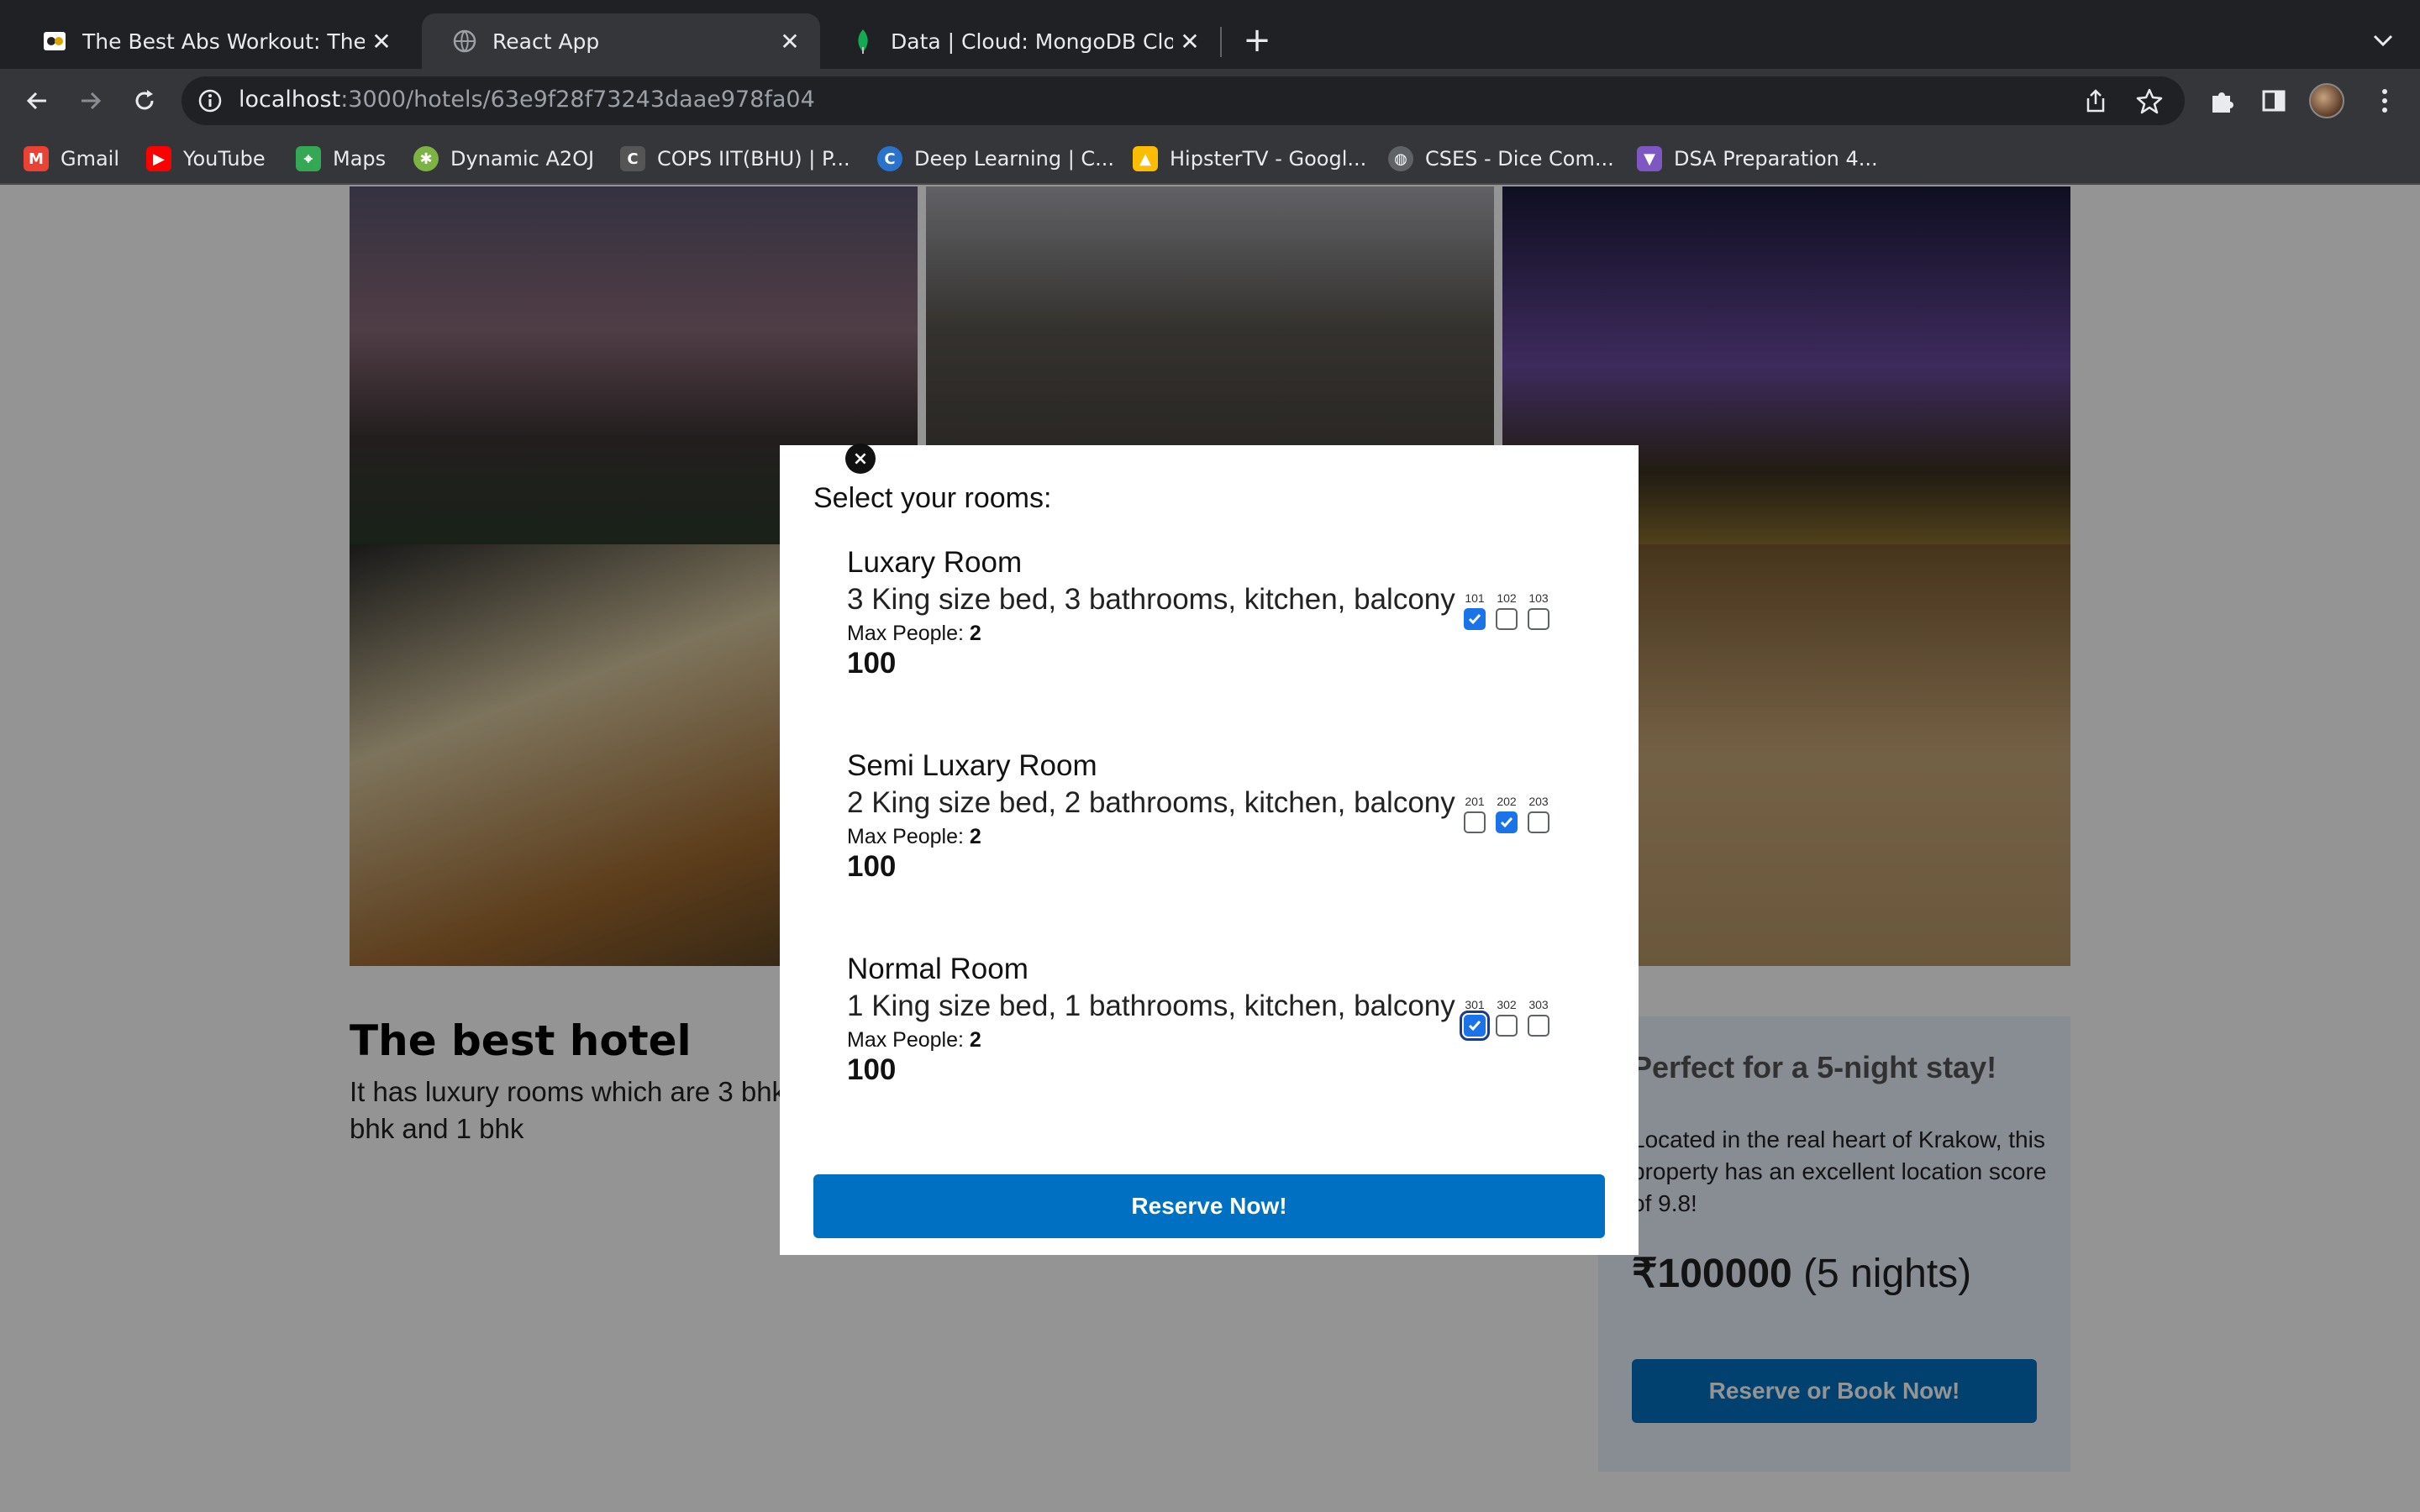 The image size is (2420, 1512). Describe the element at coordinates (932, 498) in the screenshot. I see `modal-title: Select your rooms:` at that location.